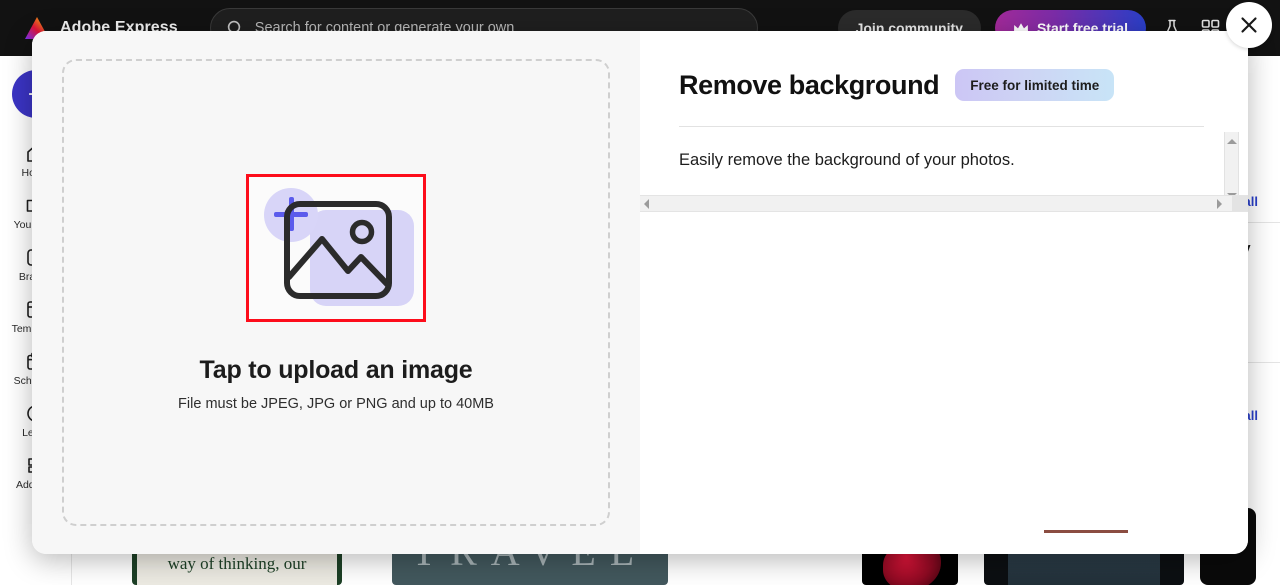  I want to click on image-upload-icon, so click(336, 247).